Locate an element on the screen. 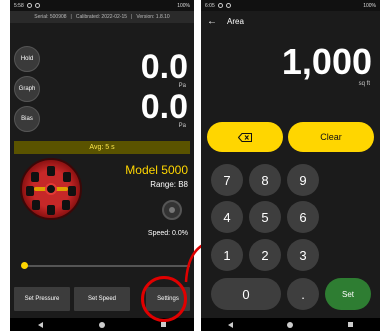  calibration-date: Calibrated: 2022-02-15 is located at coordinates (101, 17).